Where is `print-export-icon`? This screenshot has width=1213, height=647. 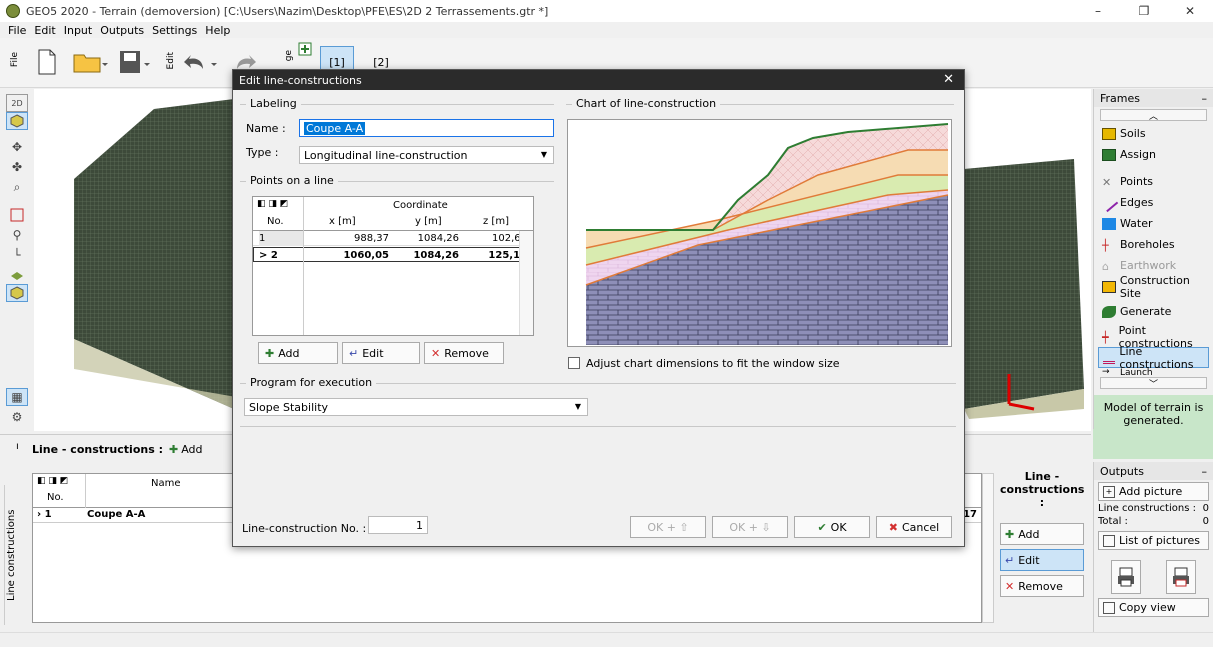
print-export-icon is located at coordinates (1181, 577).